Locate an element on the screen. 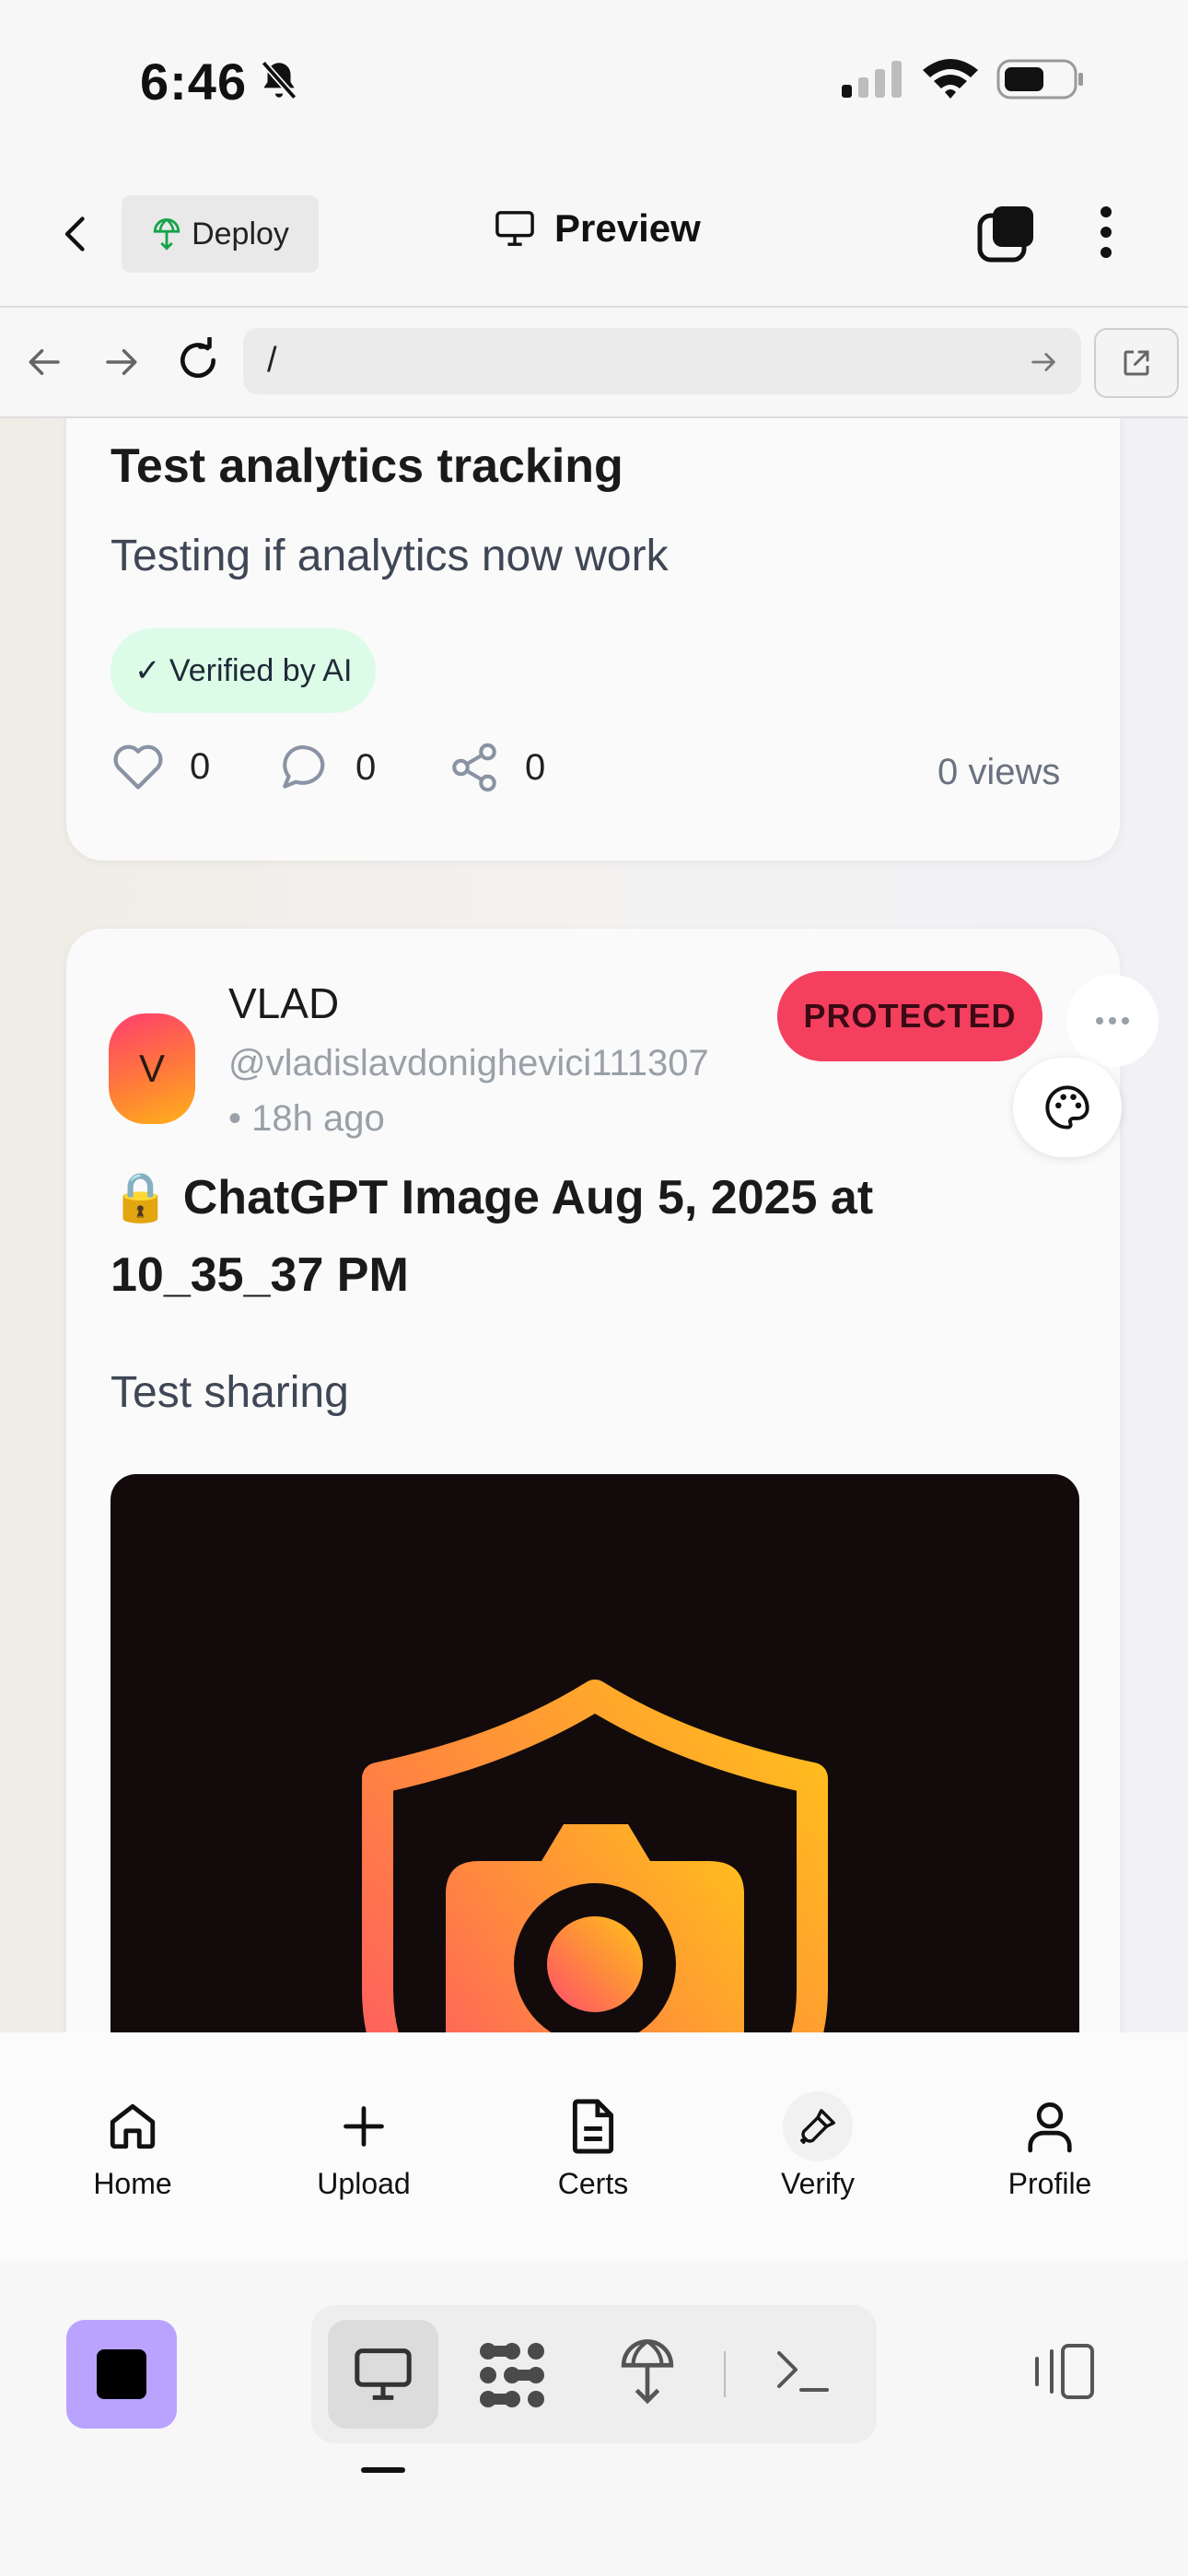 The height and width of the screenshot is (2576, 1188). stop-button is located at coordinates (121, 2374).